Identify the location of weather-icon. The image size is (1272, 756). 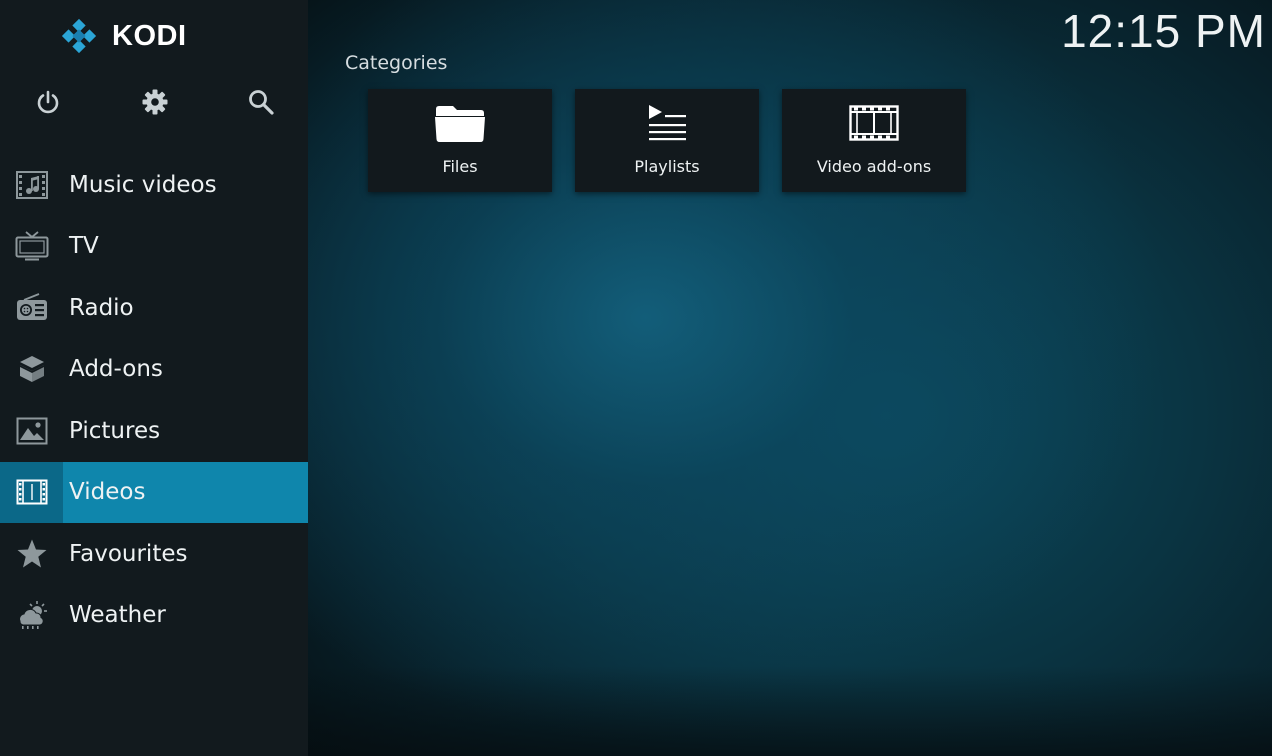
(32, 615).